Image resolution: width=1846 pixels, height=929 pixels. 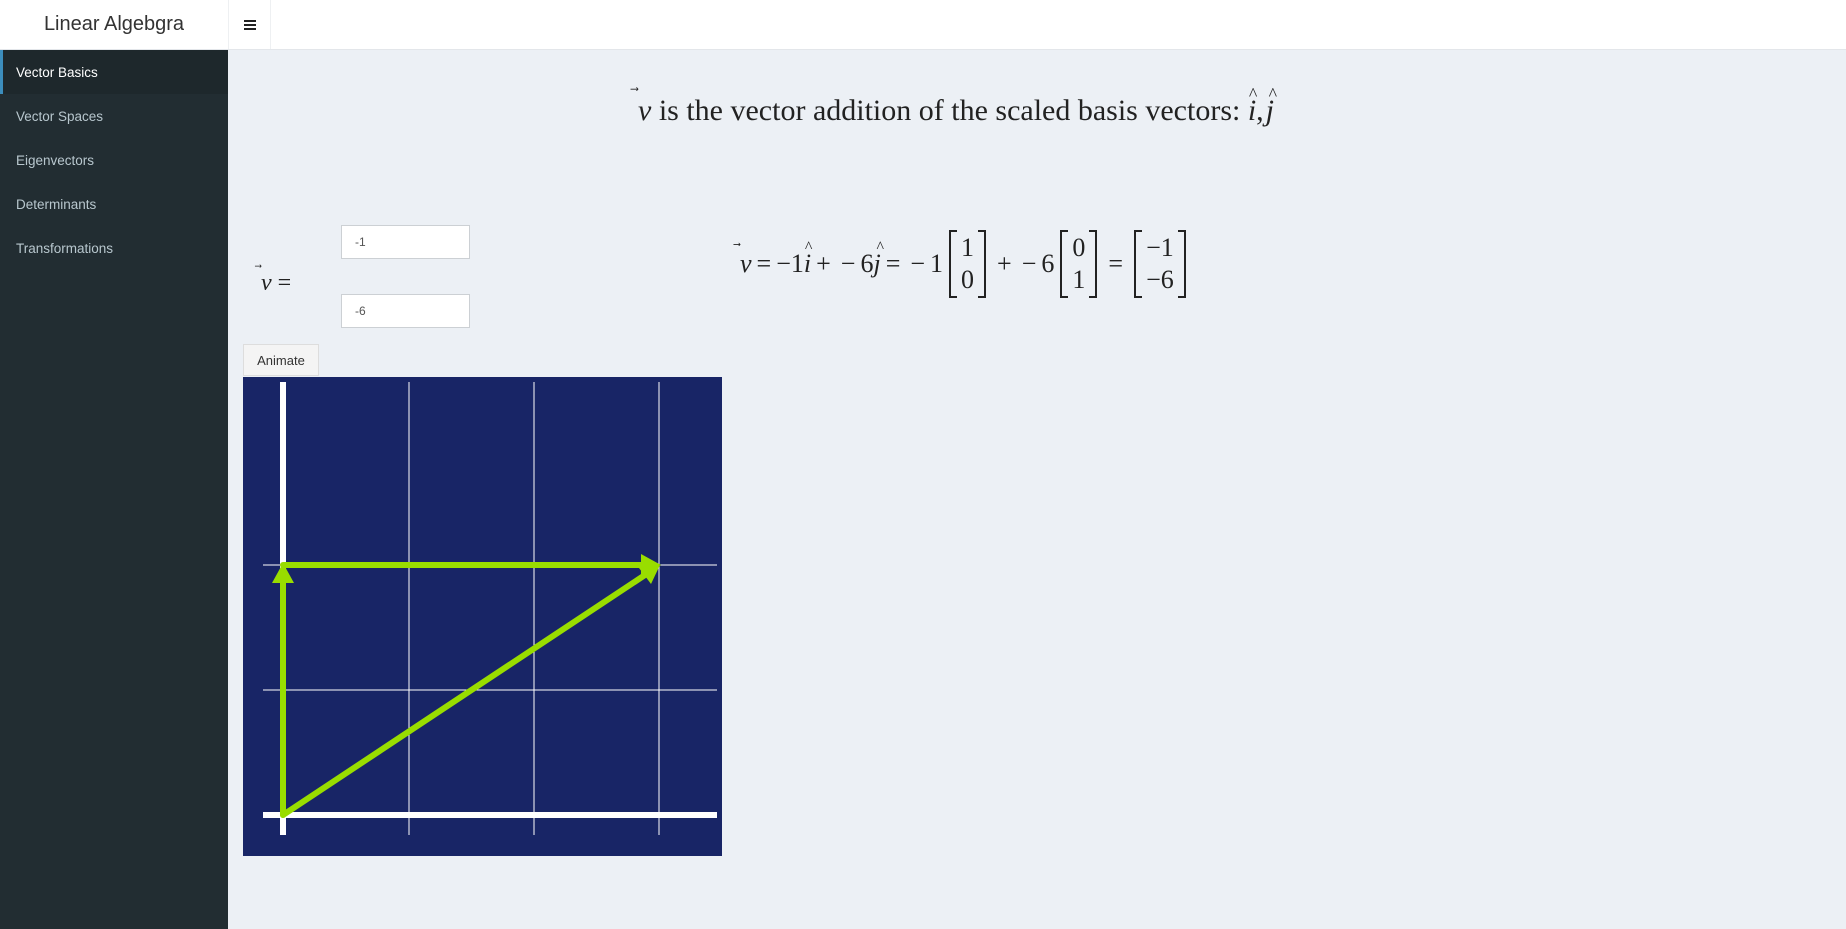 I want to click on matrix-cell: −6, so click(x=1160, y=279).